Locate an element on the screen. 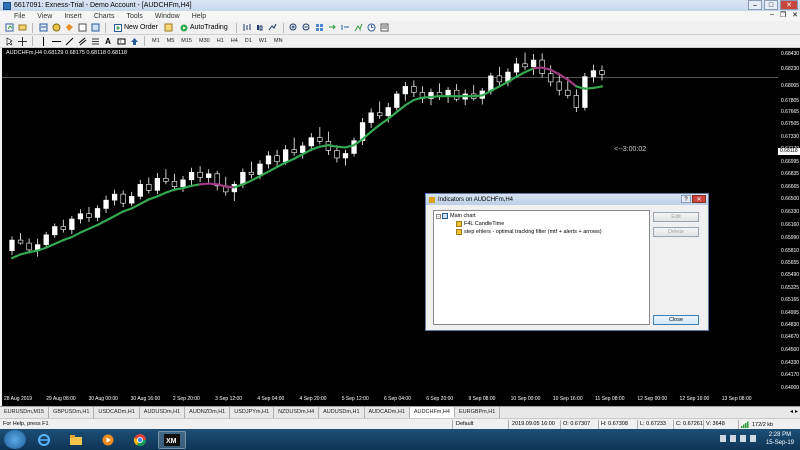 The image size is (800, 450). tree-root-main-chart: − Main chart is located at coordinates (456, 216).